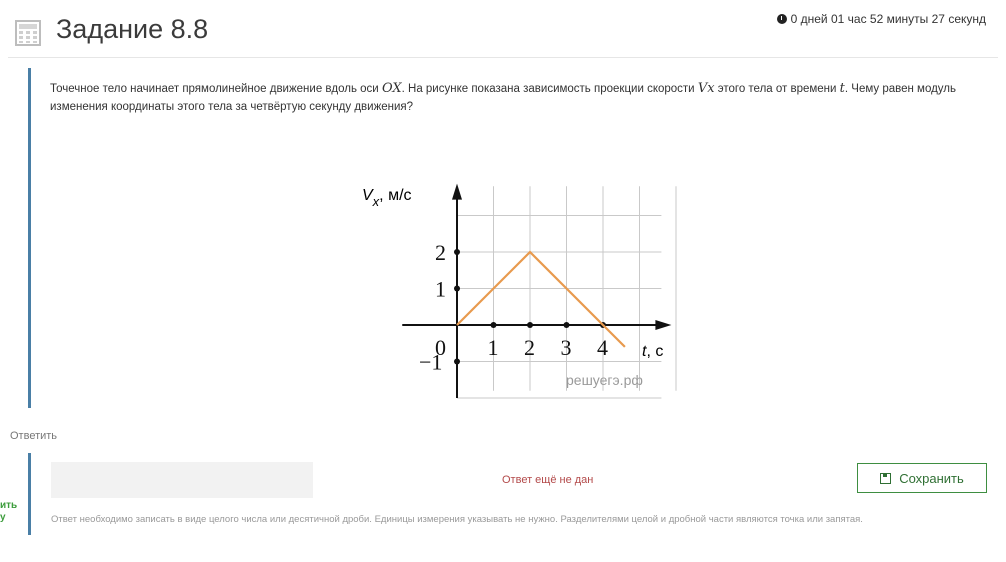 Image resolution: width=1006 pixels, height=562 pixels. Describe the element at coordinates (3, 517) in the screenshot. I see `side-link-line: у` at that location.